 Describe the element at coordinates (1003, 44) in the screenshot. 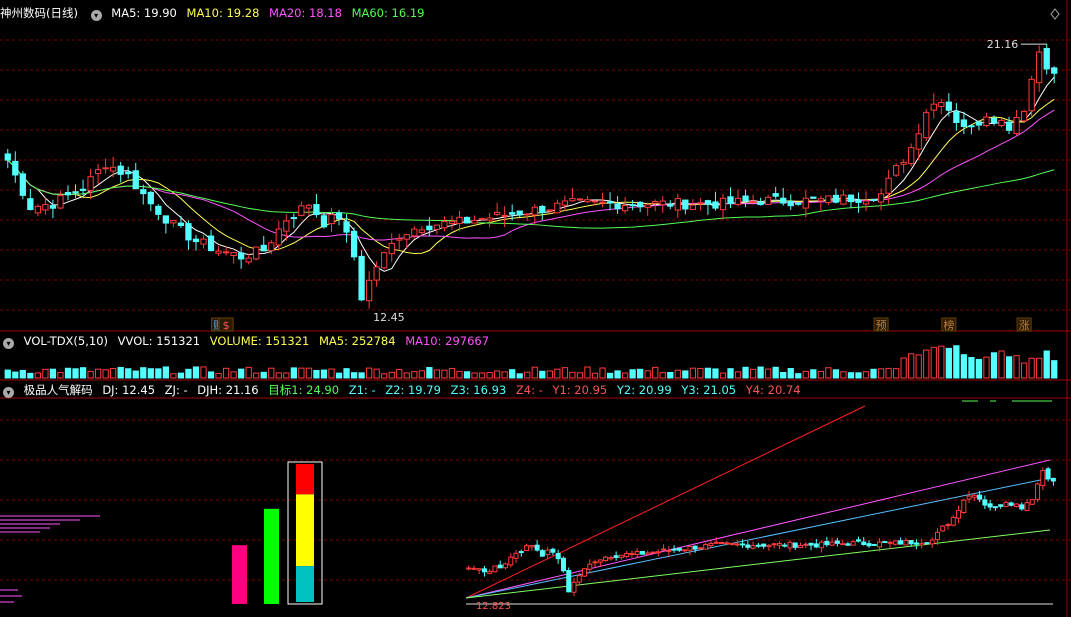

I see `high-price-label: 21.16` at that location.